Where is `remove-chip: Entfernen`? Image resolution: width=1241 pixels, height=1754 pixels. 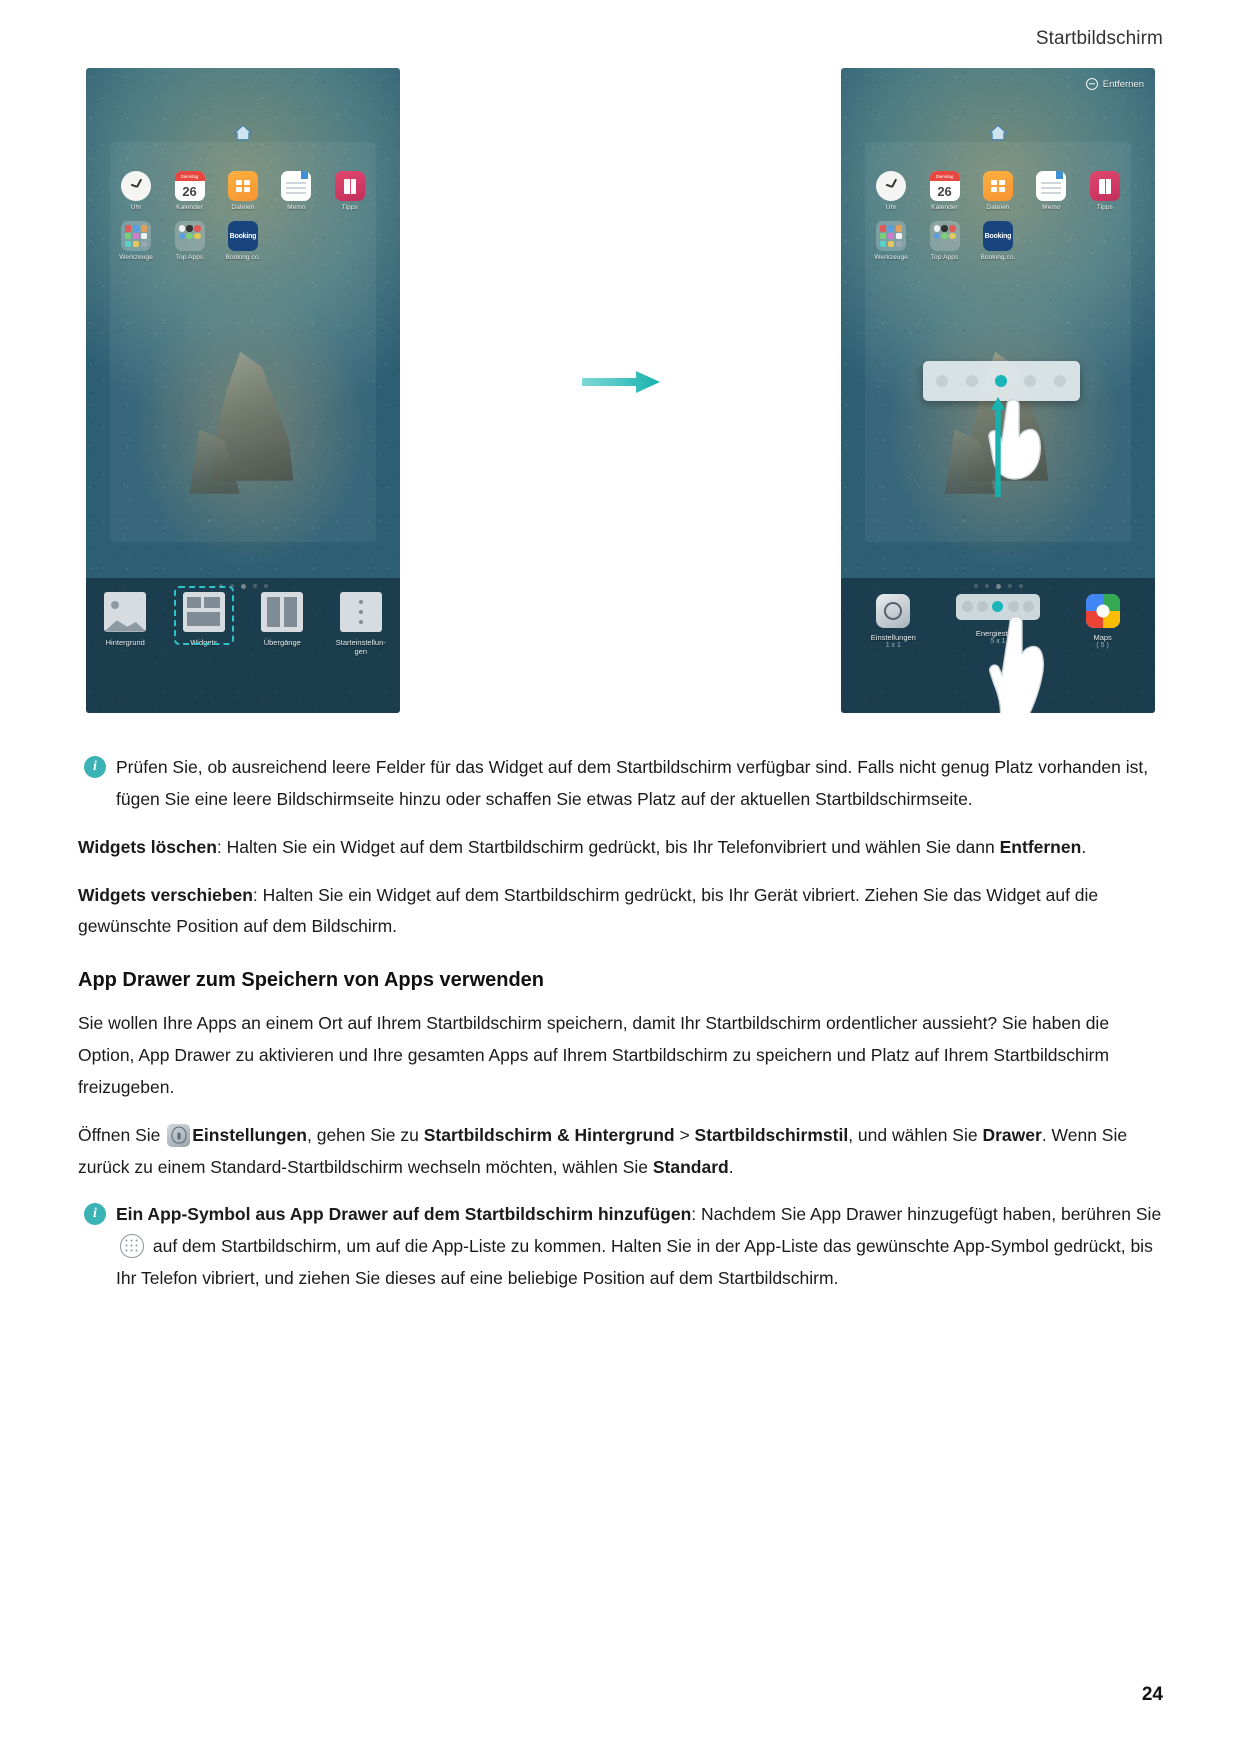
remove-chip: Entfernen is located at coordinates (1114, 84).